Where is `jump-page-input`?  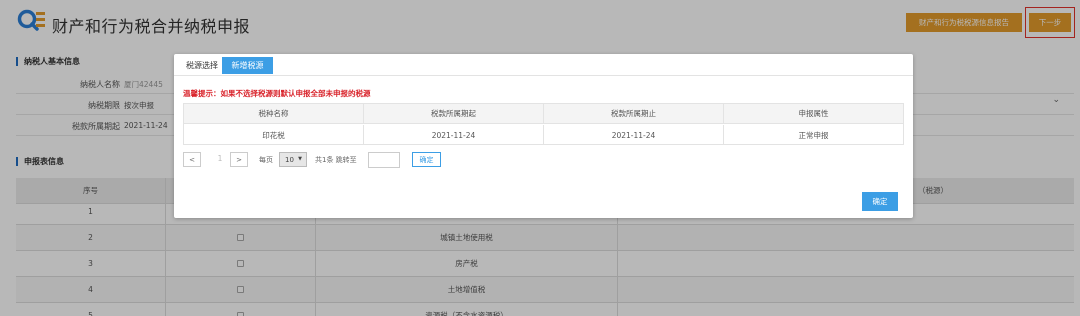 jump-page-input is located at coordinates (384, 160).